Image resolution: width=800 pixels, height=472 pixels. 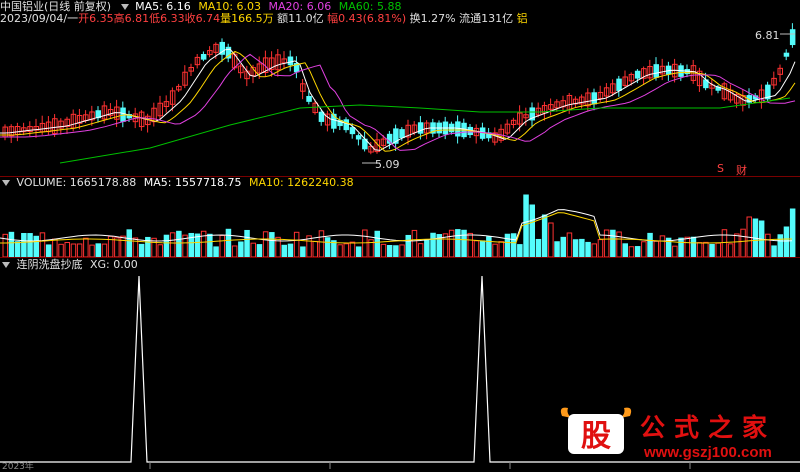 I want to click on stock-badge-icon: 股, so click(x=596, y=430).